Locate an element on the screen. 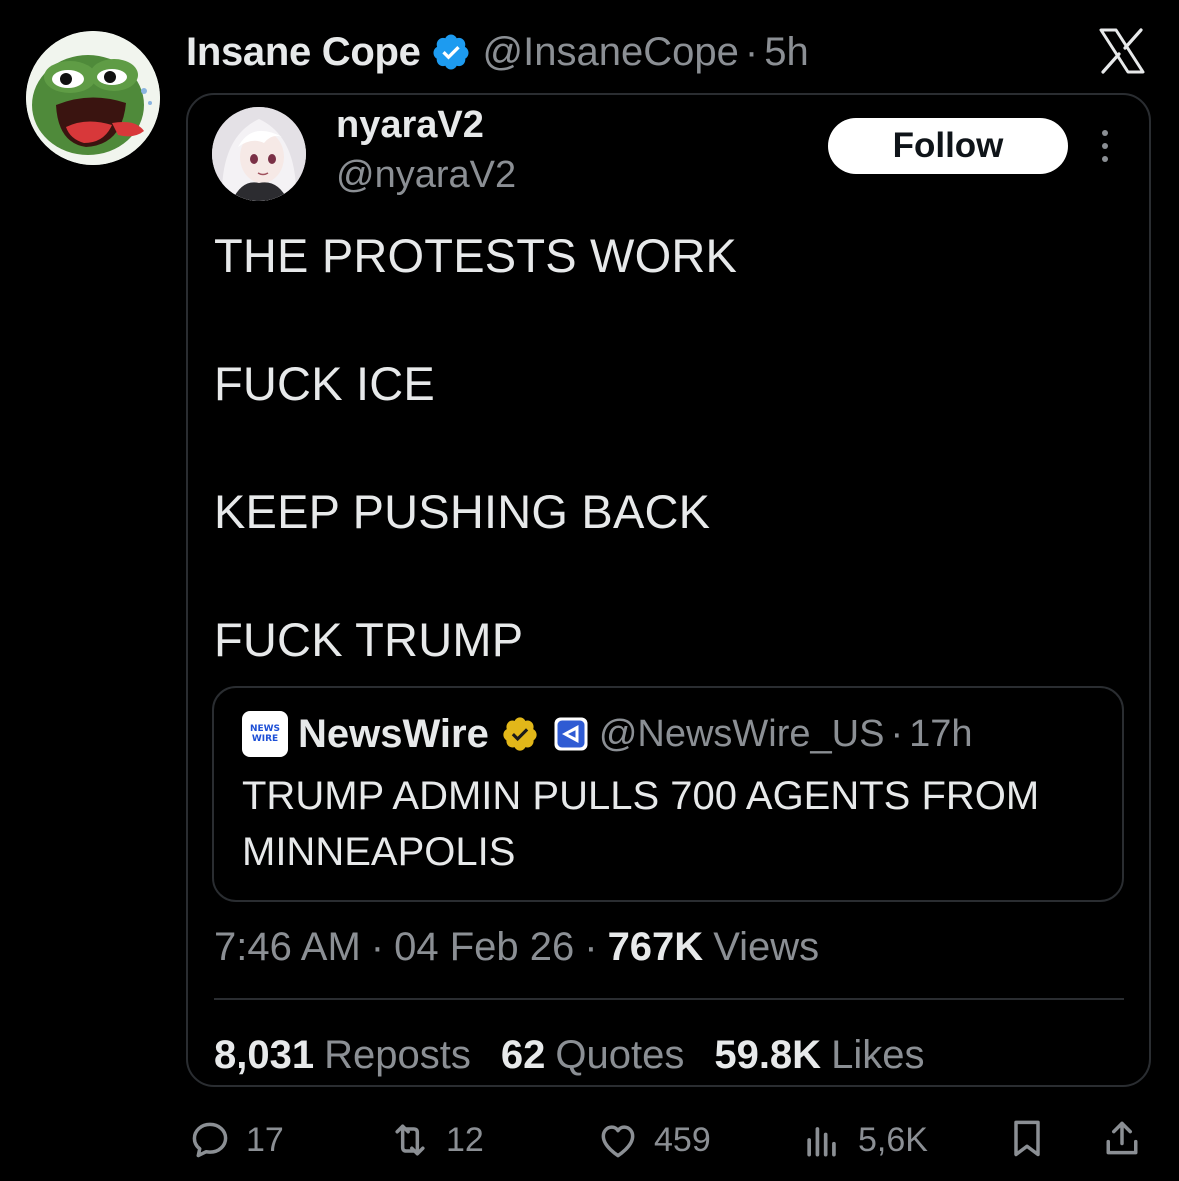 The width and height of the screenshot is (1179, 1181). like-count: 459 is located at coordinates (682, 1139).